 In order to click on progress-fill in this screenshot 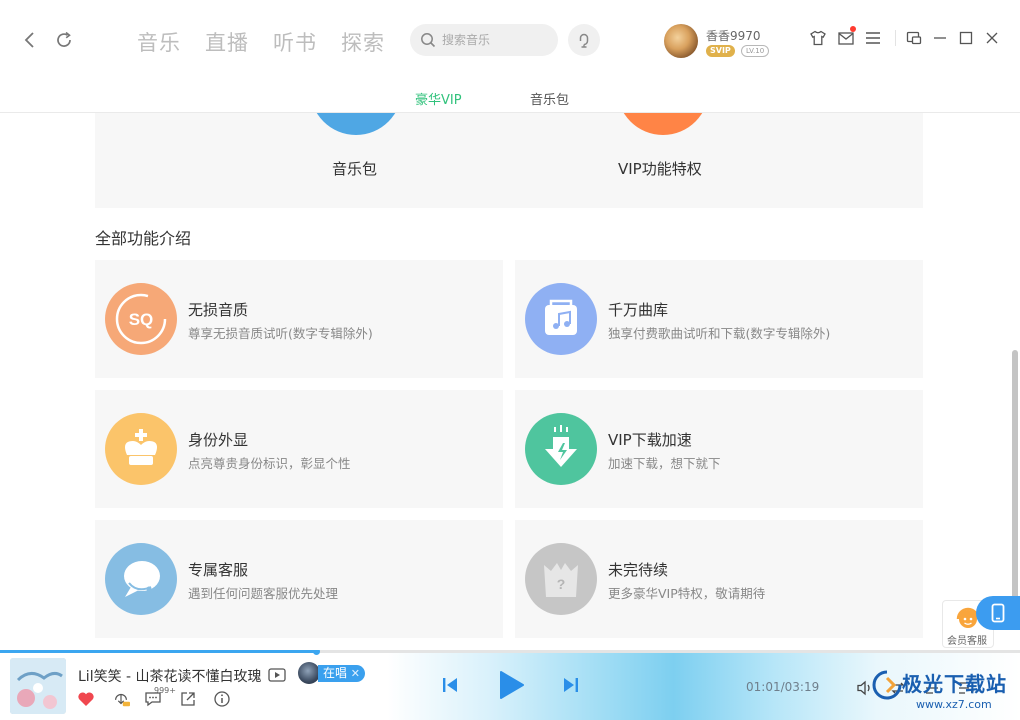, I will do `click(158, 651)`.